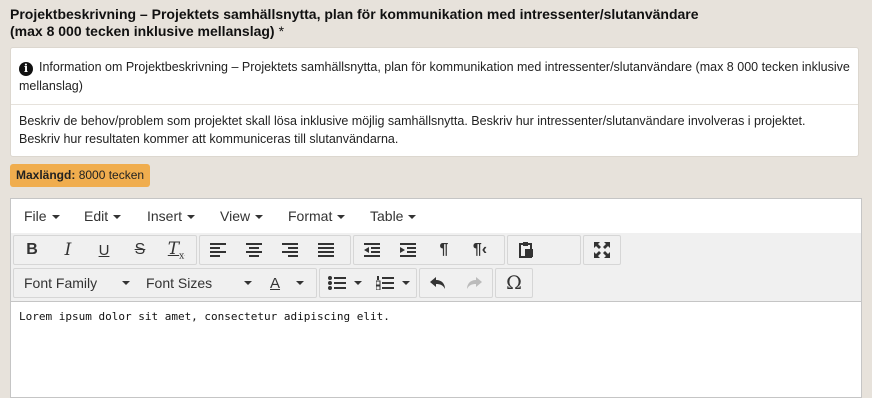 The image size is (872, 398). I want to click on align-left-icon, so click(218, 250).